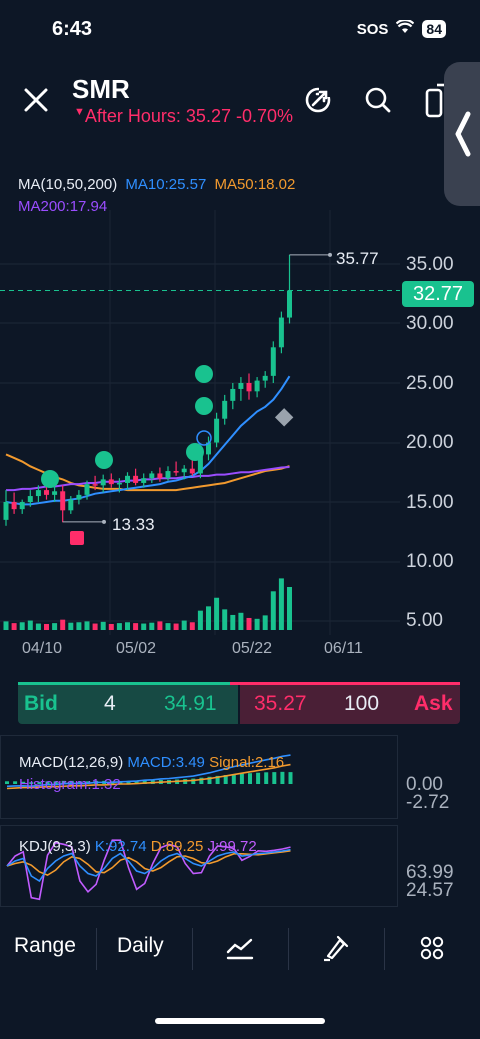 This screenshot has width=480, height=1039. I want to click on macd-legend: MACD(12,26,9) MACD:3.49 Signal:2.16, so click(151, 762).